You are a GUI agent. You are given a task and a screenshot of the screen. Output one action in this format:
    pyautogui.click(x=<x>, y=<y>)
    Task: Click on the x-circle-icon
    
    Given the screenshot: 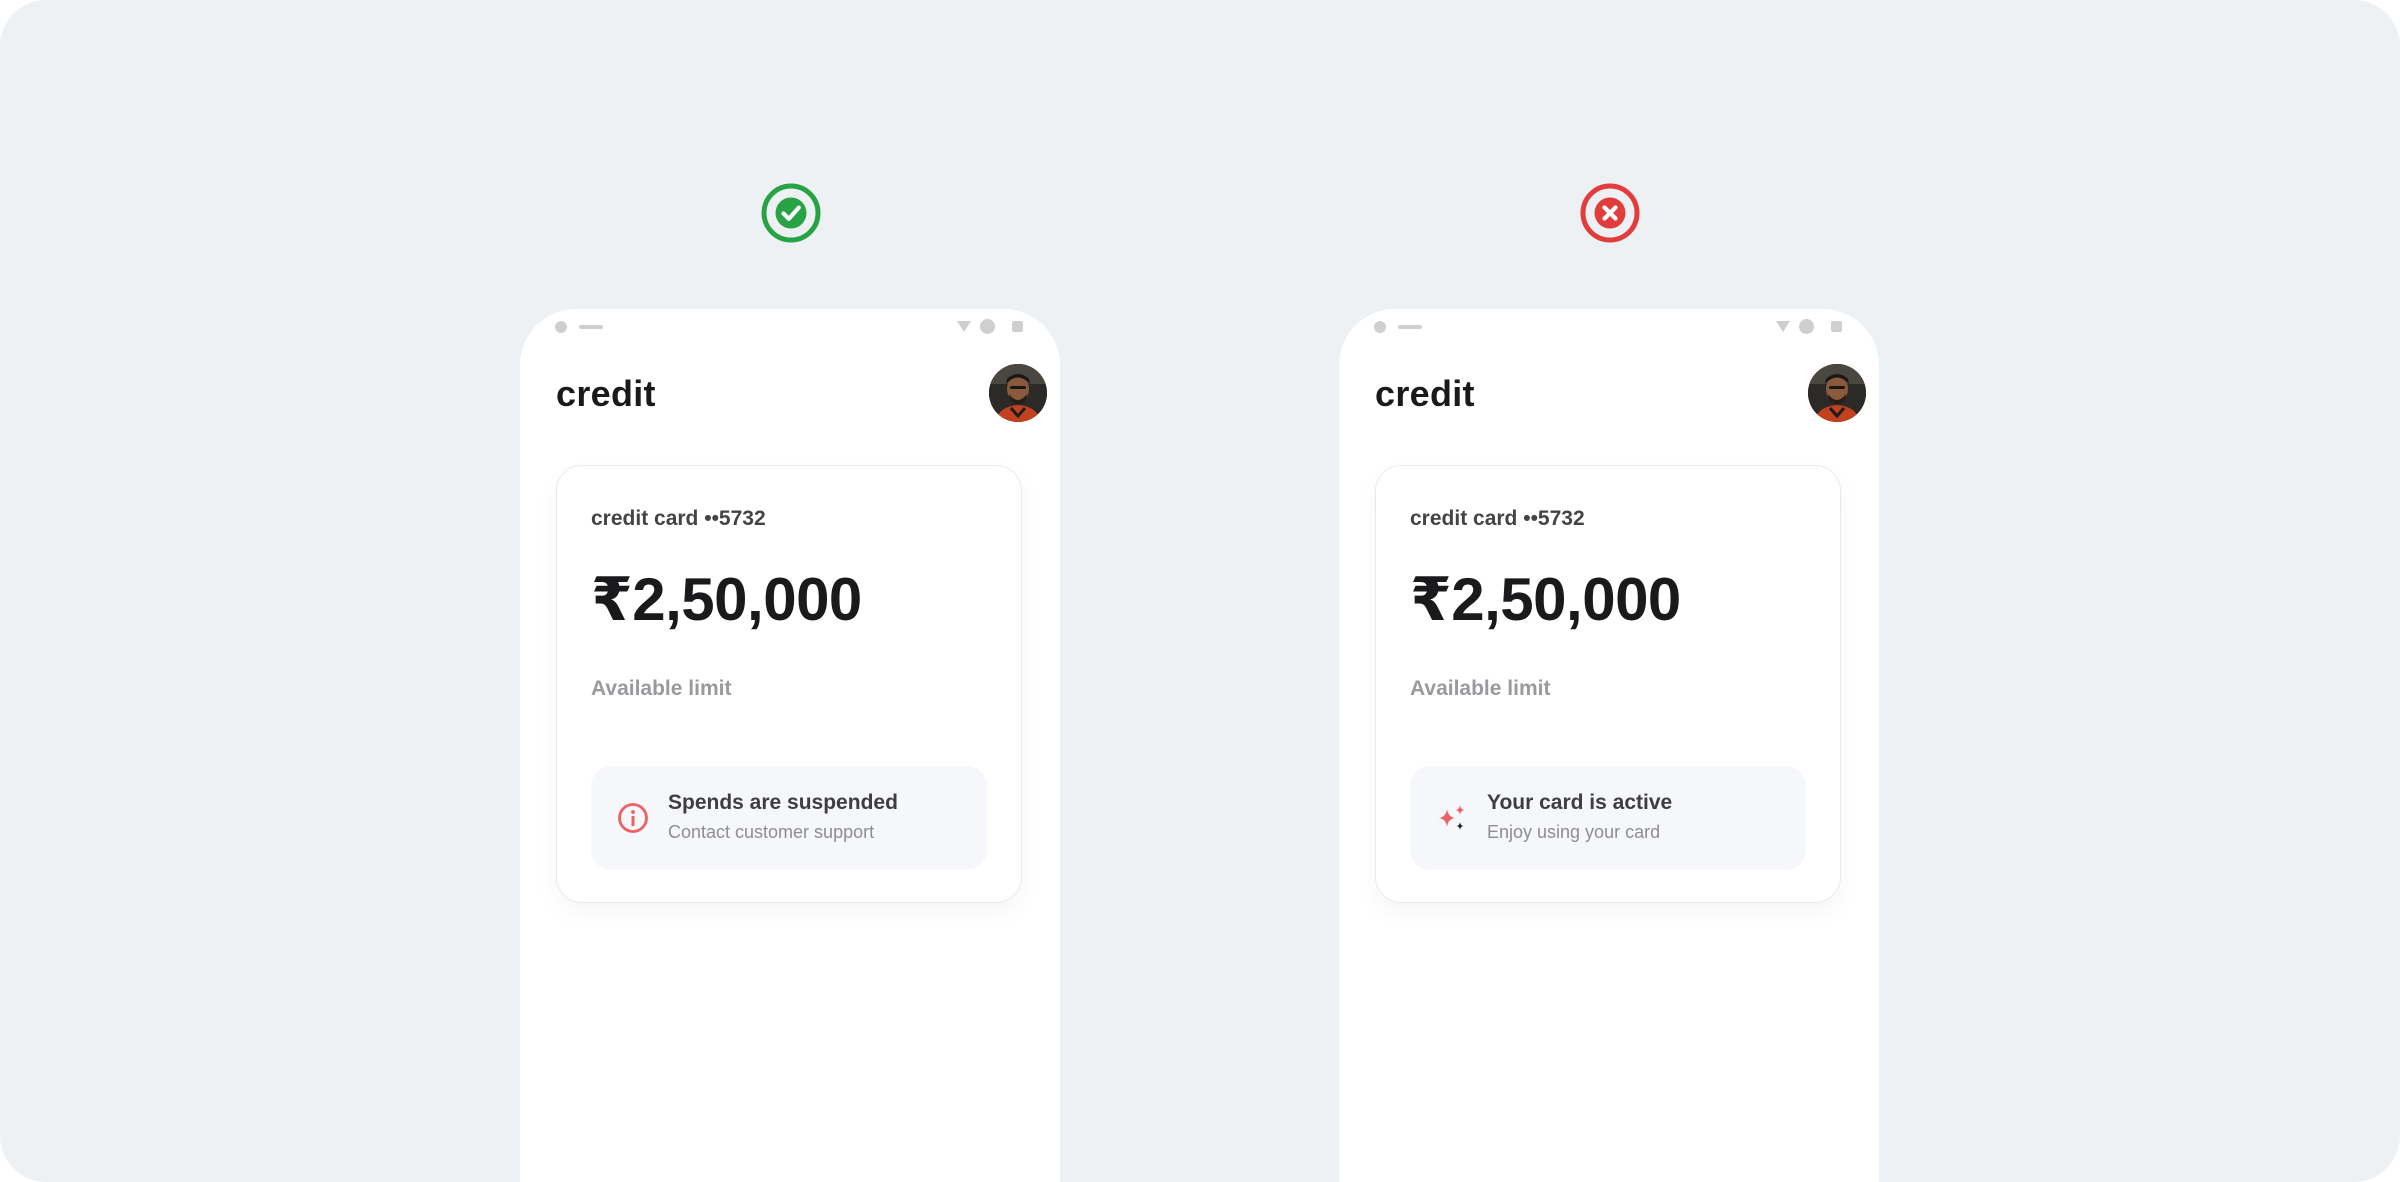 What is the action you would take?
    pyautogui.click(x=1610, y=213)
    